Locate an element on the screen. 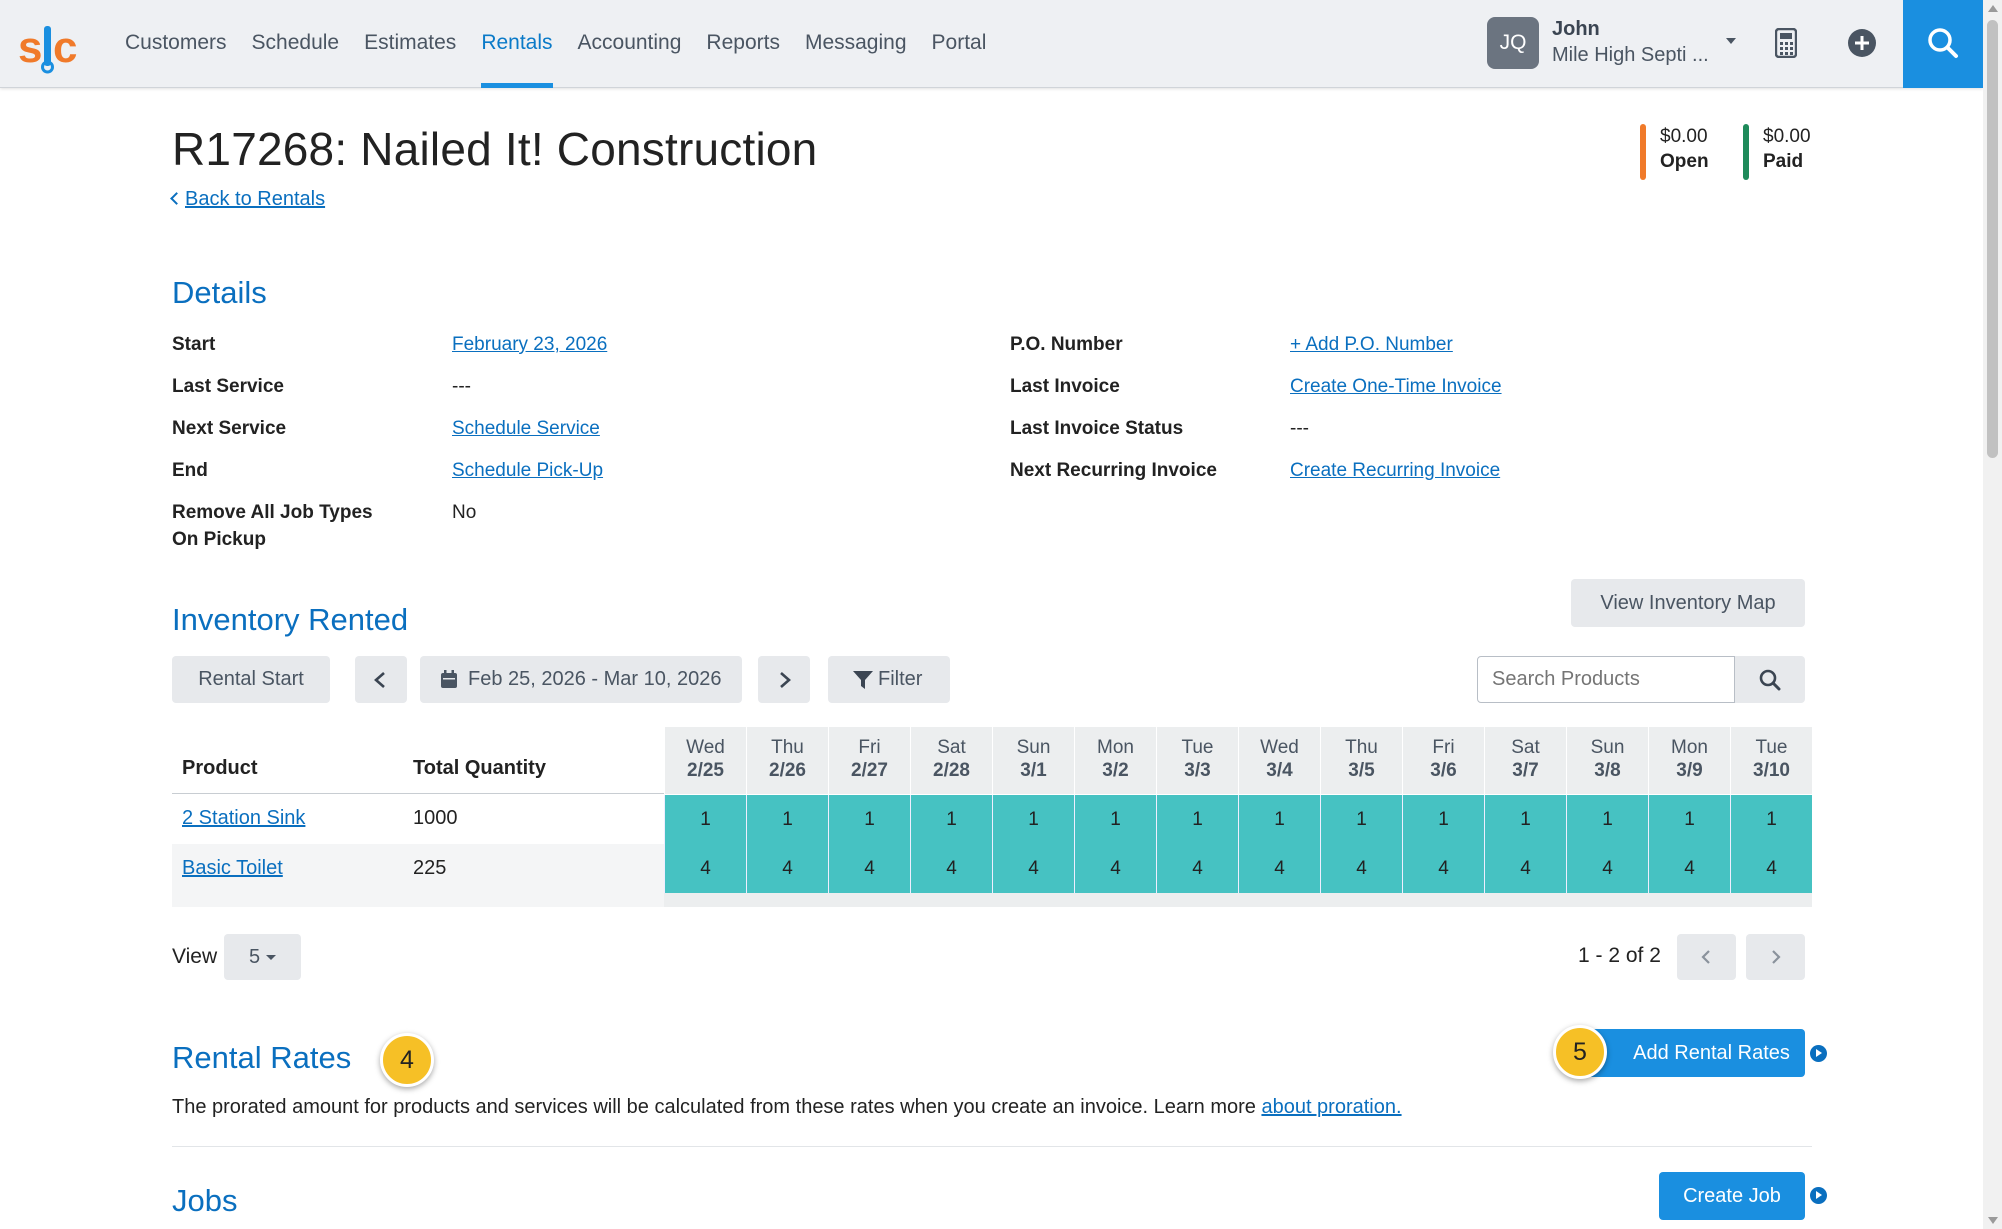  filter-button: Filter is located at coordinates (889, 679).